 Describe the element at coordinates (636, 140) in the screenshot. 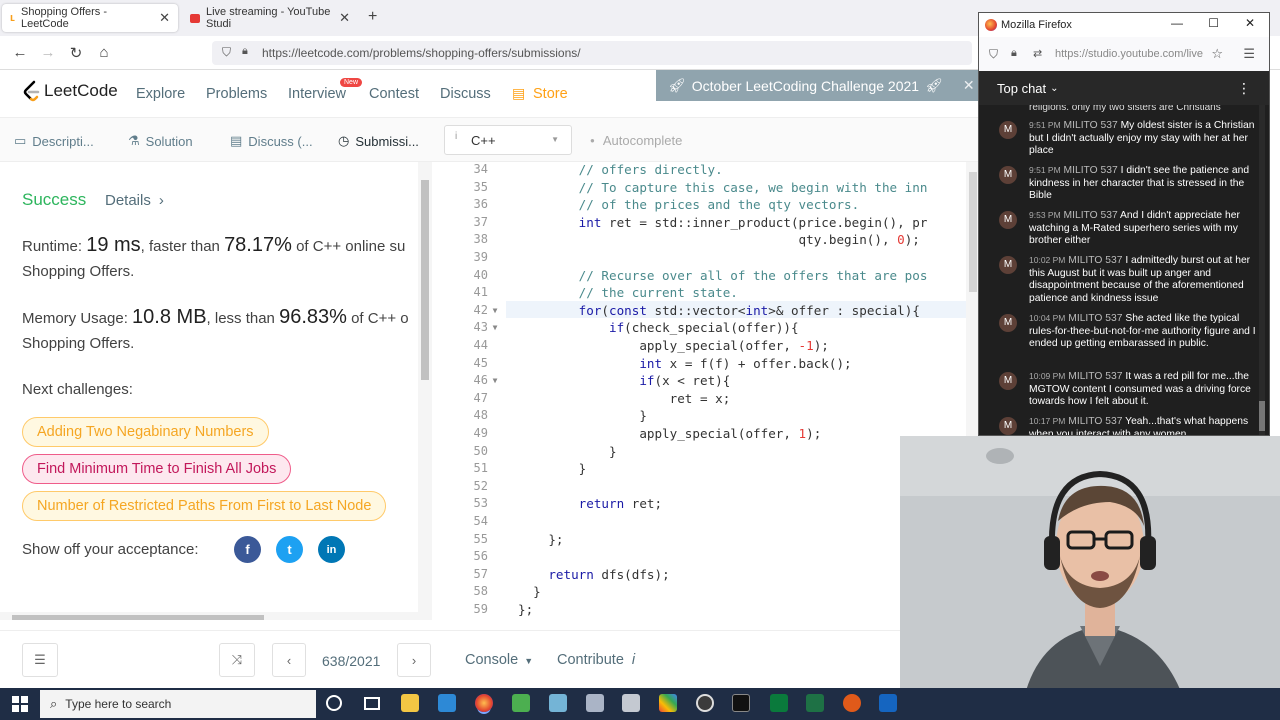

I see `autocomplete-toggle: ● Autocomplete` at that location.